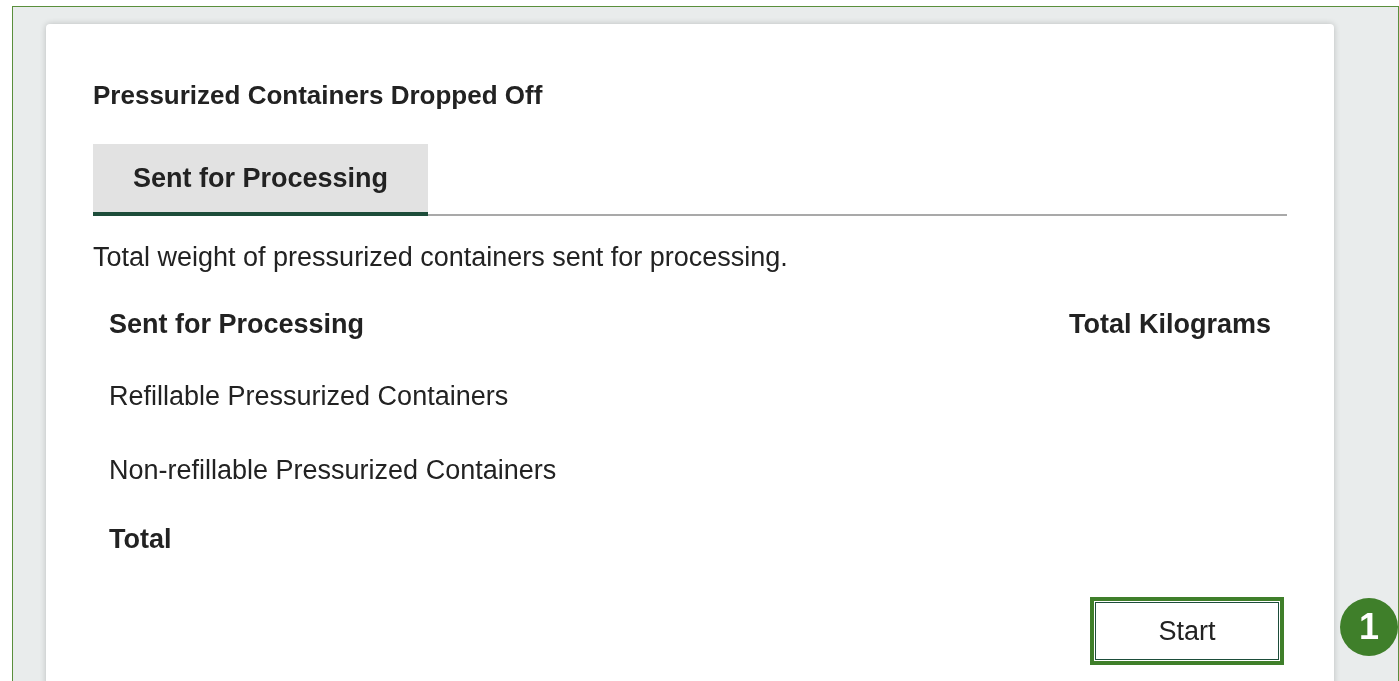 This screenshot has height=681, width=1399. What do you see at coordinates (441, 257) in the screenshot?
I see `description: Total weight of pressurized containers sent for processing.` at bounding box center [441, 257].